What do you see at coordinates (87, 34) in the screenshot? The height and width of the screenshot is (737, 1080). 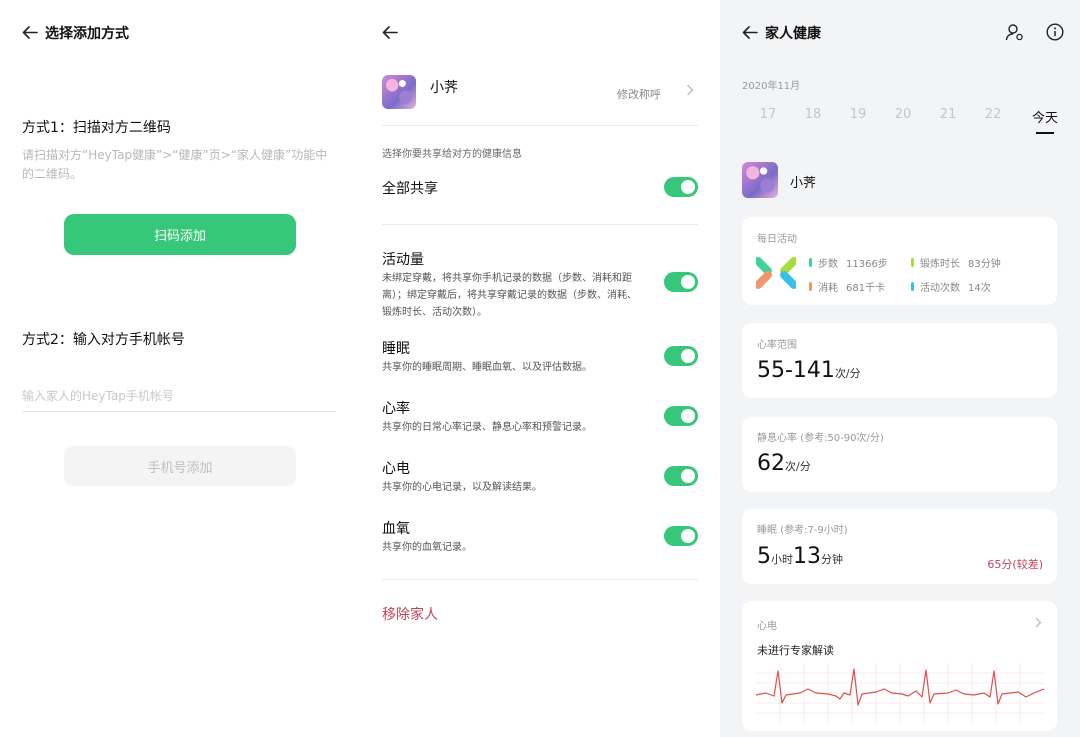 I see `page-title: 选择添加方式` at bounding box center [87, 34].